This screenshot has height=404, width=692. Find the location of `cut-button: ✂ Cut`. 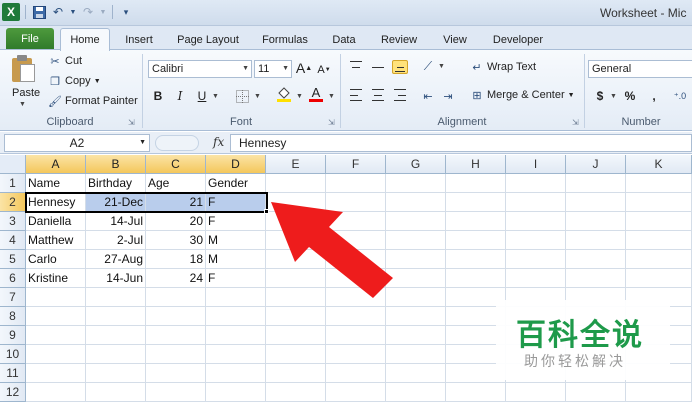

cut-button: ✂ Cut is located at coordinates (65, 61).